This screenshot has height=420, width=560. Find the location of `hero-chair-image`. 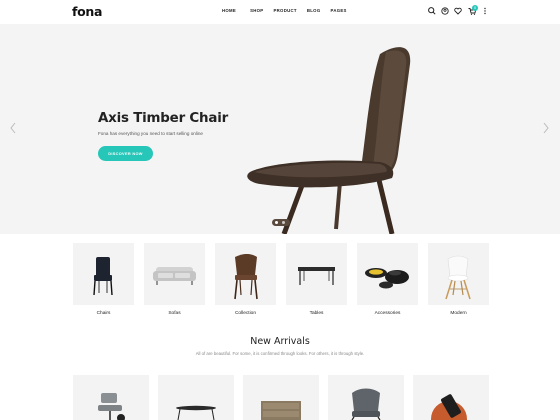

hero-chair-image is located at coordinates (329, 140).